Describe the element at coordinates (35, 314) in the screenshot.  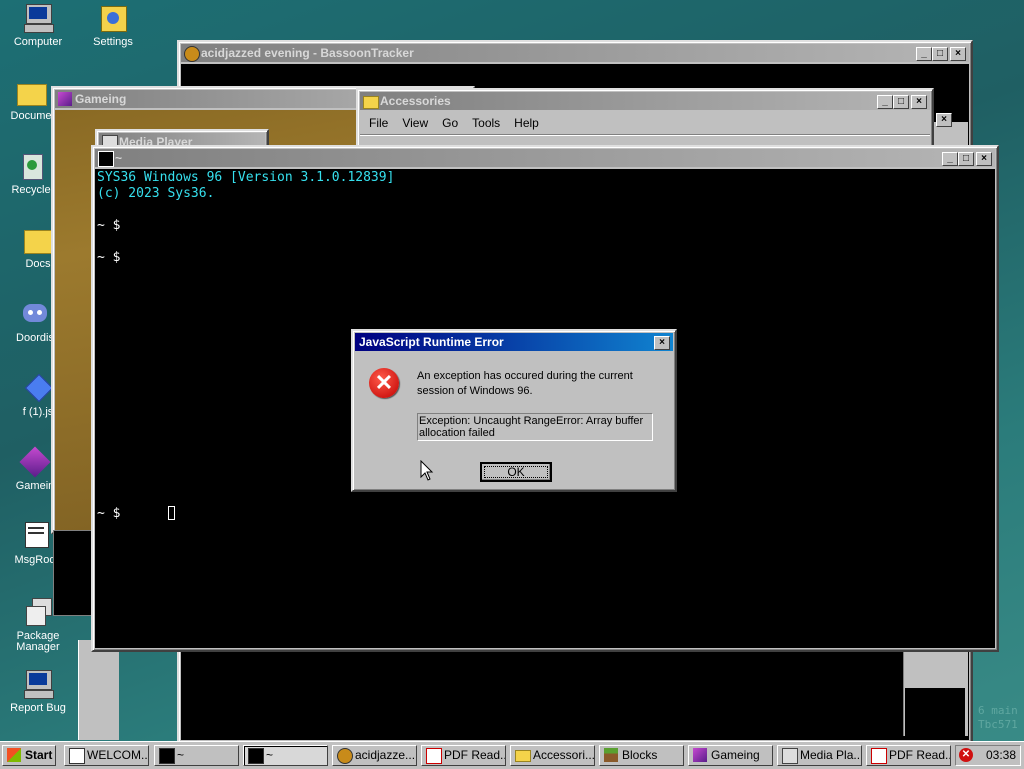
I see `discord-icon` at that location.